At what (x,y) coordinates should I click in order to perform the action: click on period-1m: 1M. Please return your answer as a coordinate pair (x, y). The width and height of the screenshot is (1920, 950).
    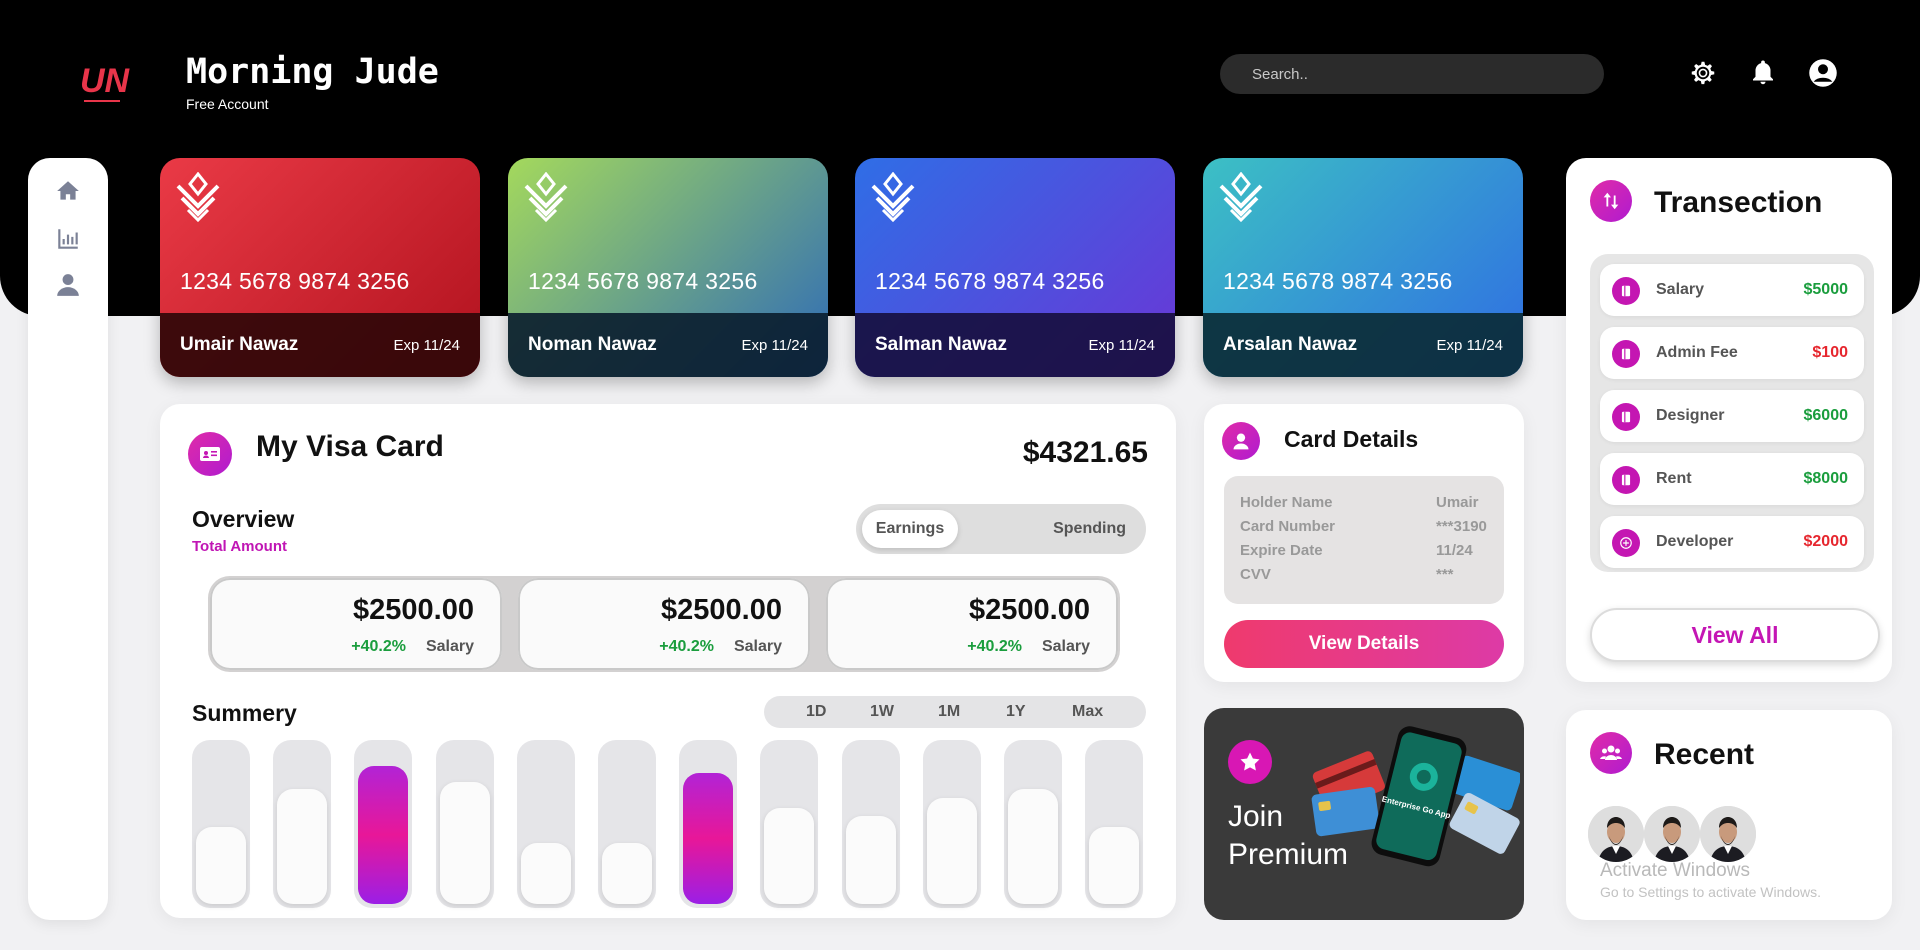
    Looking at the image, I should click on (949, 712).